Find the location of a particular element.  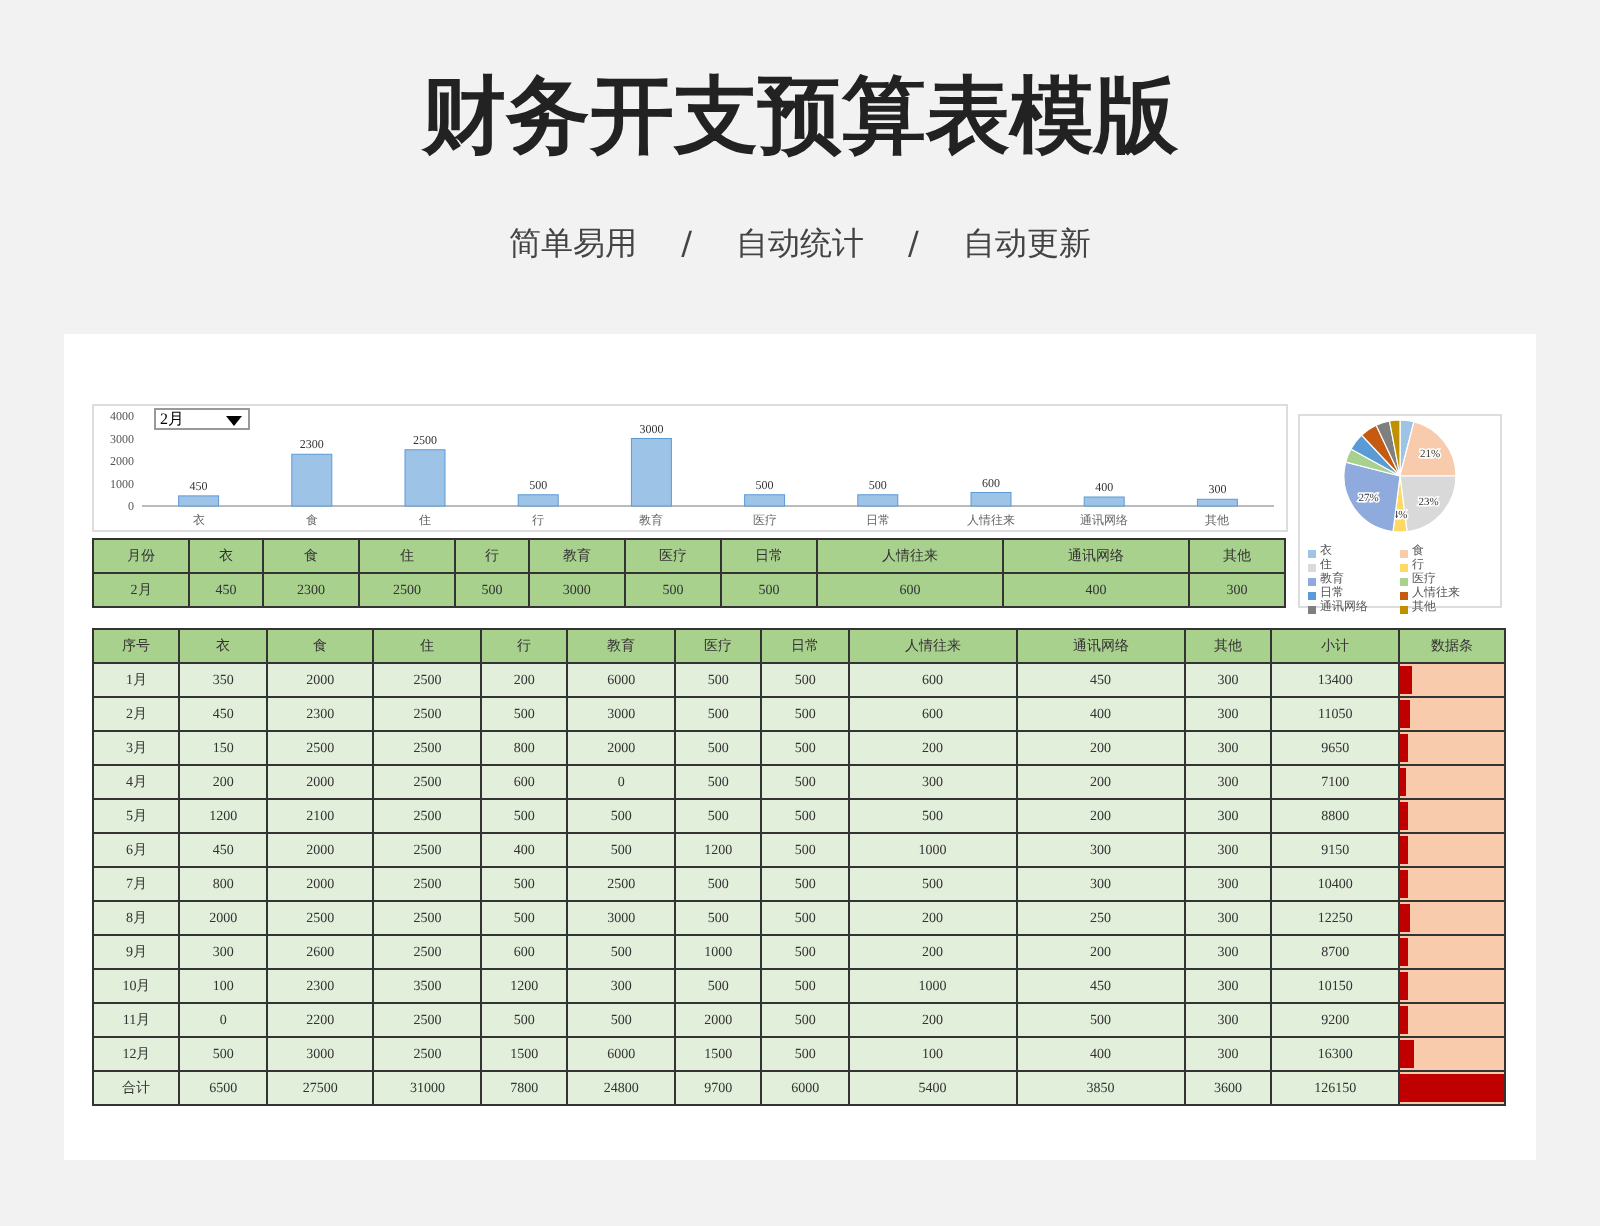

tagline-text: 自动统计 is located at coordinates (800, 245).